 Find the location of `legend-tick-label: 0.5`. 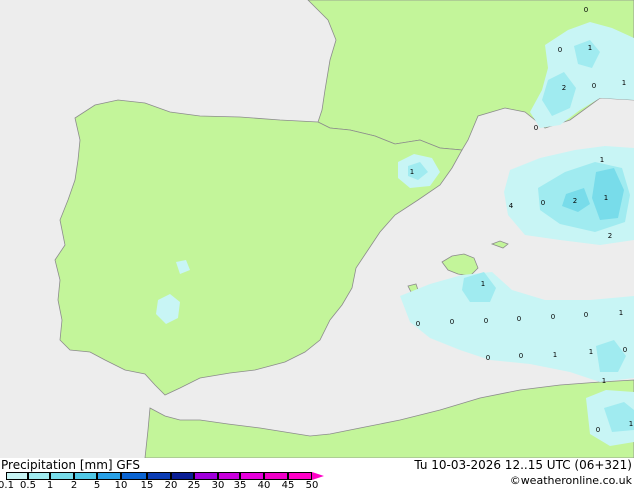

legend-tick-label: 0.5 is located at coordinates (28, 485).